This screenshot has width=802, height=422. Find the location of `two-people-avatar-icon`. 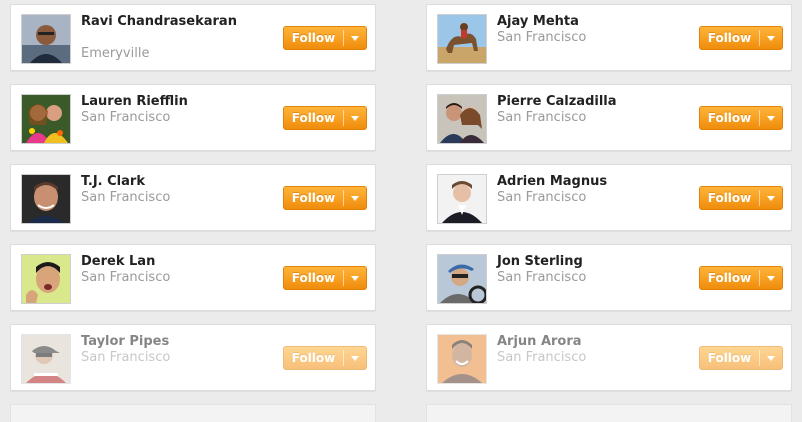

two-people-avatar-icon is located at coordinates (46, 119).